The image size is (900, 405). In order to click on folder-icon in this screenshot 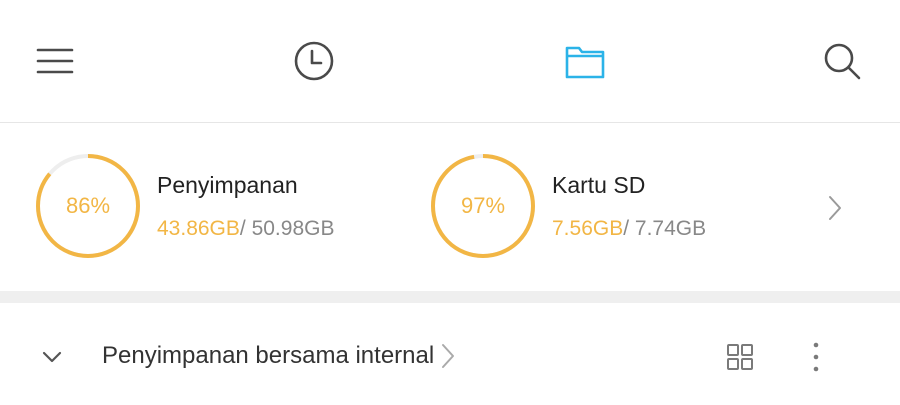, I will do `click(585, 62)`.